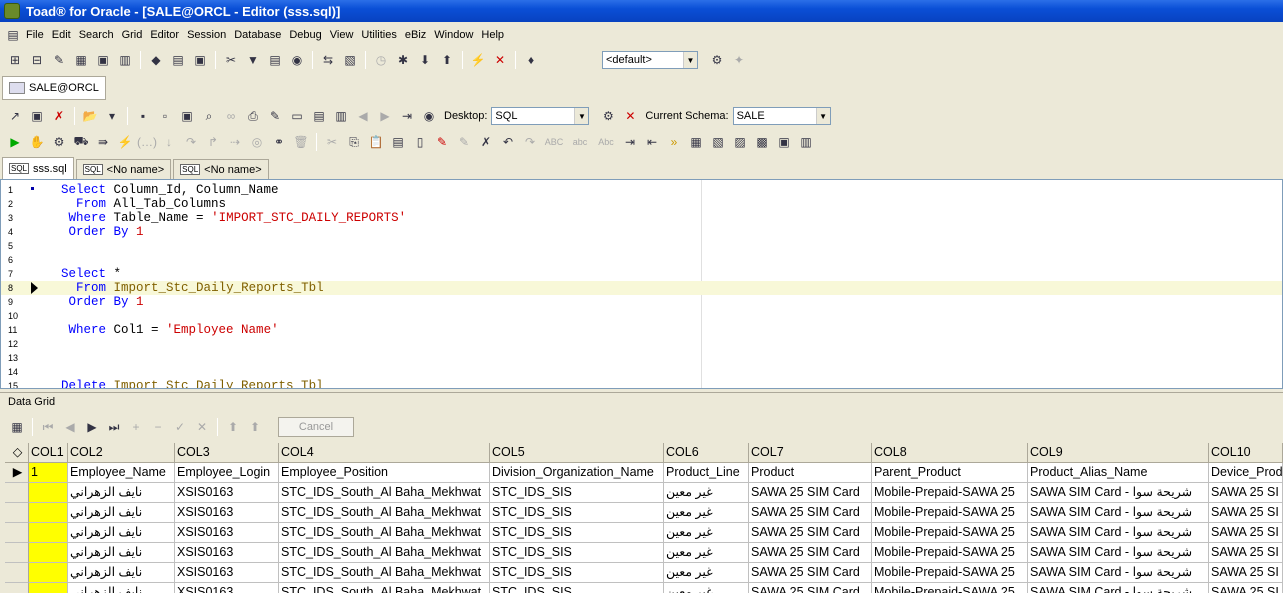 This screenshot has width=1283, height=593. I want to click on grid-corner-icon: ◇, so click(17, 453).